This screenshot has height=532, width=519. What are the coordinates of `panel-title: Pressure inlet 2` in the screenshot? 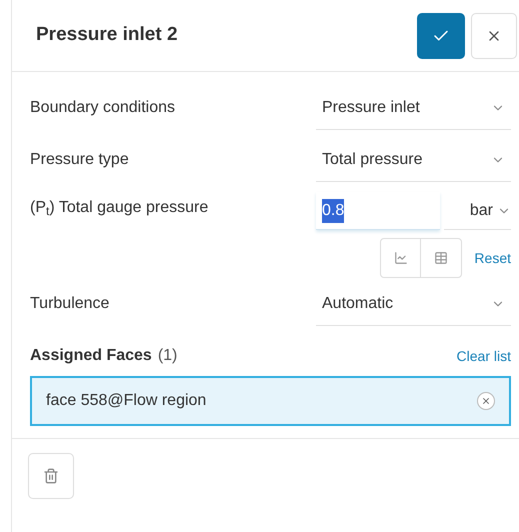 It's located at (107, 35).